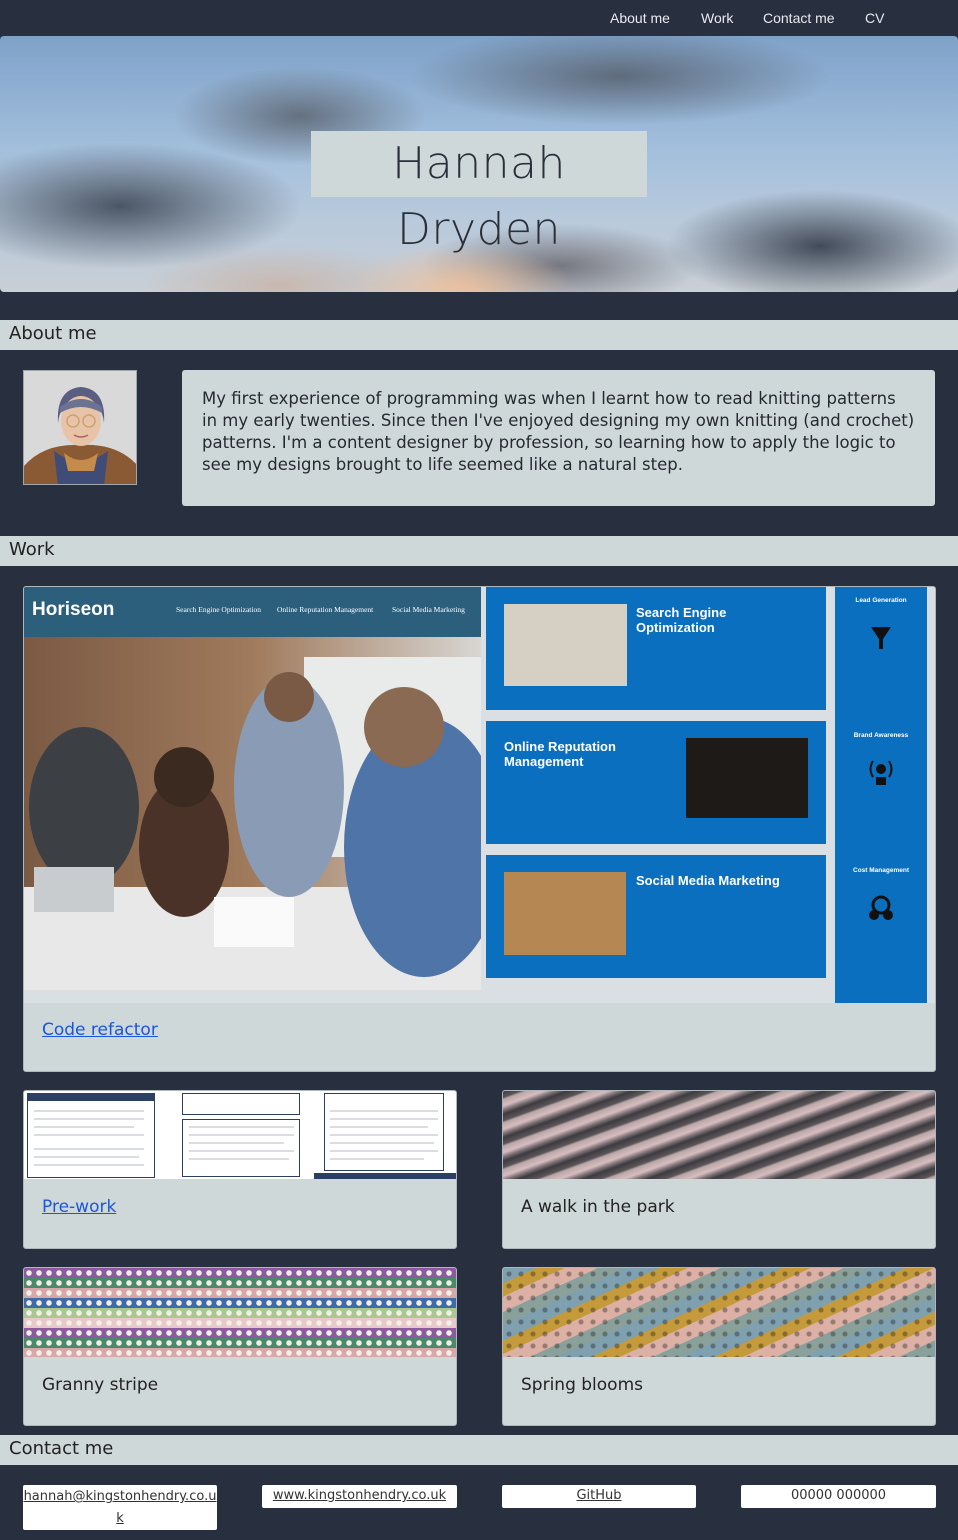  What do you see at coordinates (53, 333) in the screenshot?
I see `about-heading: About me` at bounding box center [53, 333].